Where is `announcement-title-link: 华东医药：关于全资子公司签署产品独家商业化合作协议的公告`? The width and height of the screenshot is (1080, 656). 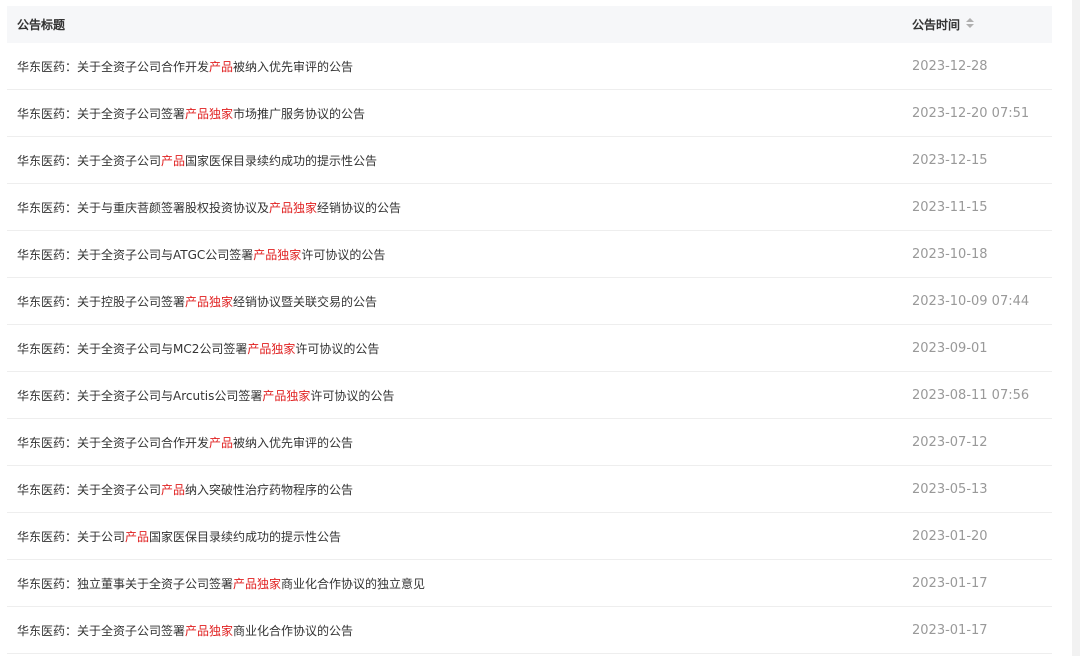
announcement-title-link: 华东医药：关于全资子公司签署产品独家商业化合作协议的公告 is located at coordinates (459, 630).